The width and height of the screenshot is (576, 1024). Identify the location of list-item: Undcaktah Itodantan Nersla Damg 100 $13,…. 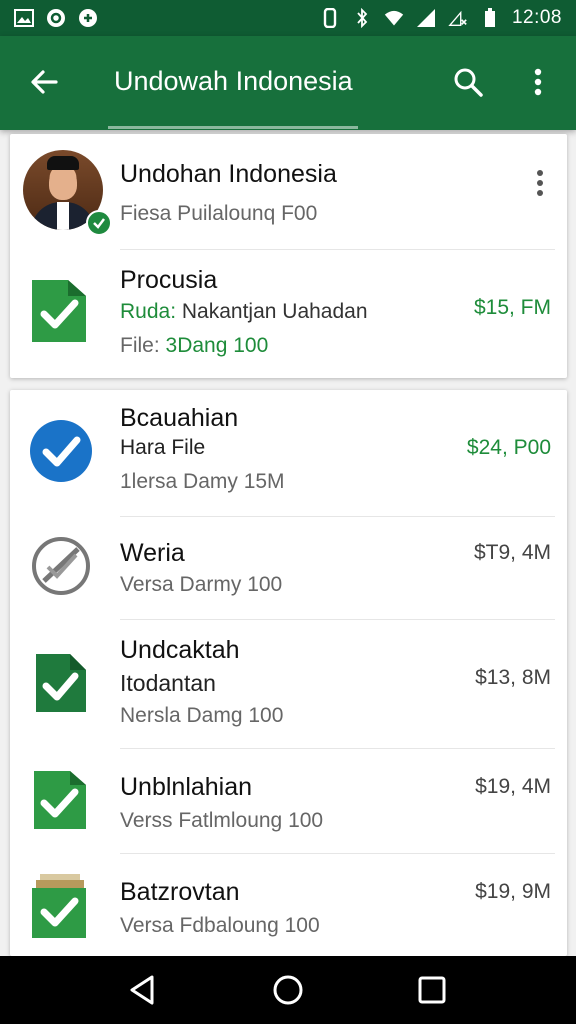
(288, 684).